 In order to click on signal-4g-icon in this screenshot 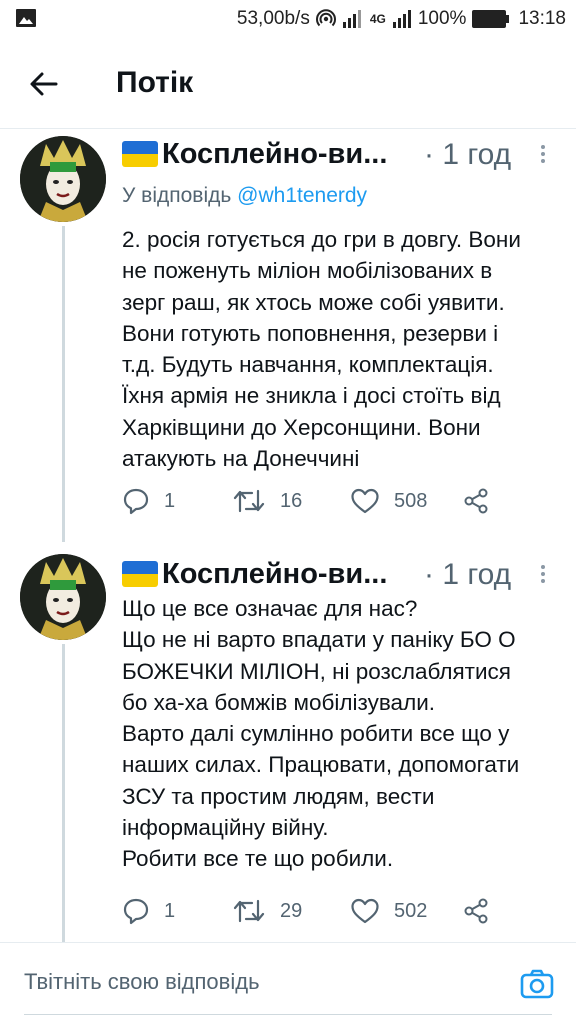, I will do `click(401, 19)`.